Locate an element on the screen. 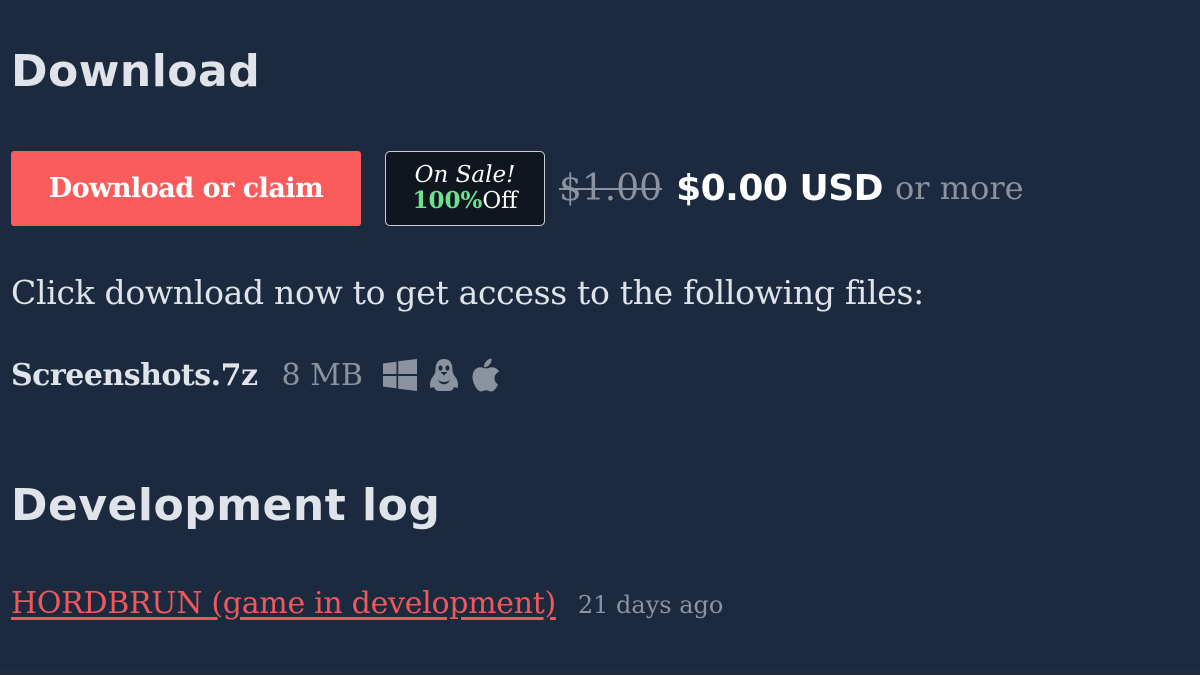 The image size is (1200, 675). sale-discount: 100%Off is located at coordinates (465, 200).